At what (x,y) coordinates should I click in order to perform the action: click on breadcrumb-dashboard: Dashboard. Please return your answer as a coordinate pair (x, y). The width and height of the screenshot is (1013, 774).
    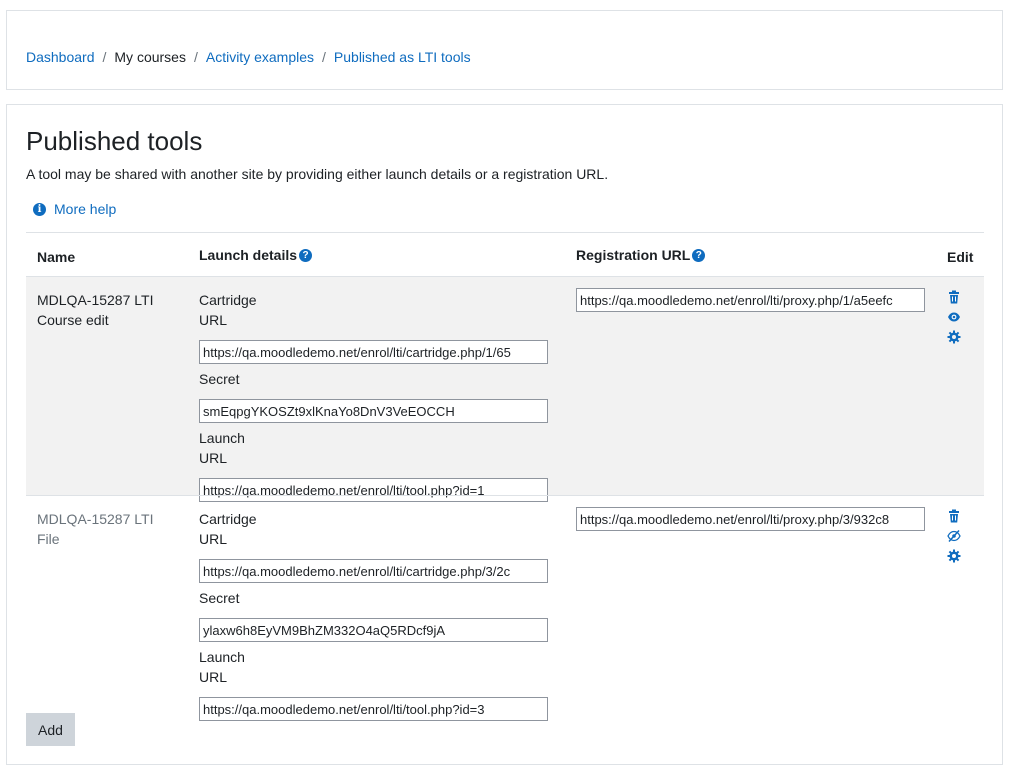
    Looking at the image, I should click on (60, 57).